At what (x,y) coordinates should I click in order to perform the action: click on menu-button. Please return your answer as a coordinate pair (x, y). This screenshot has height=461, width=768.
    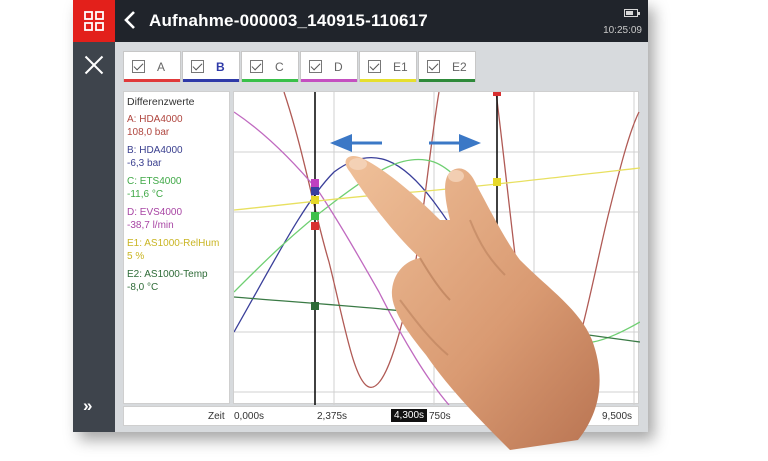
    Looking at the image, I should click on (94, 21).